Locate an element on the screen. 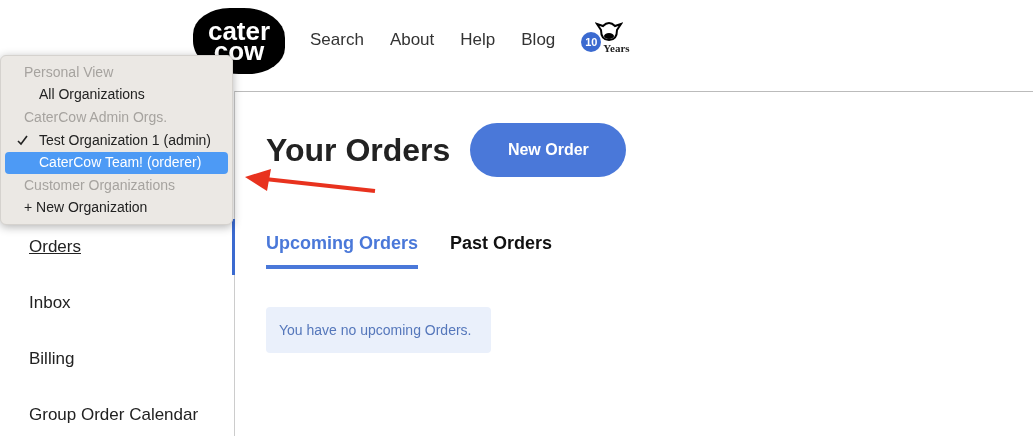 The image size is (1033, 436). arrow-icon is located at coordinates (311, 182).